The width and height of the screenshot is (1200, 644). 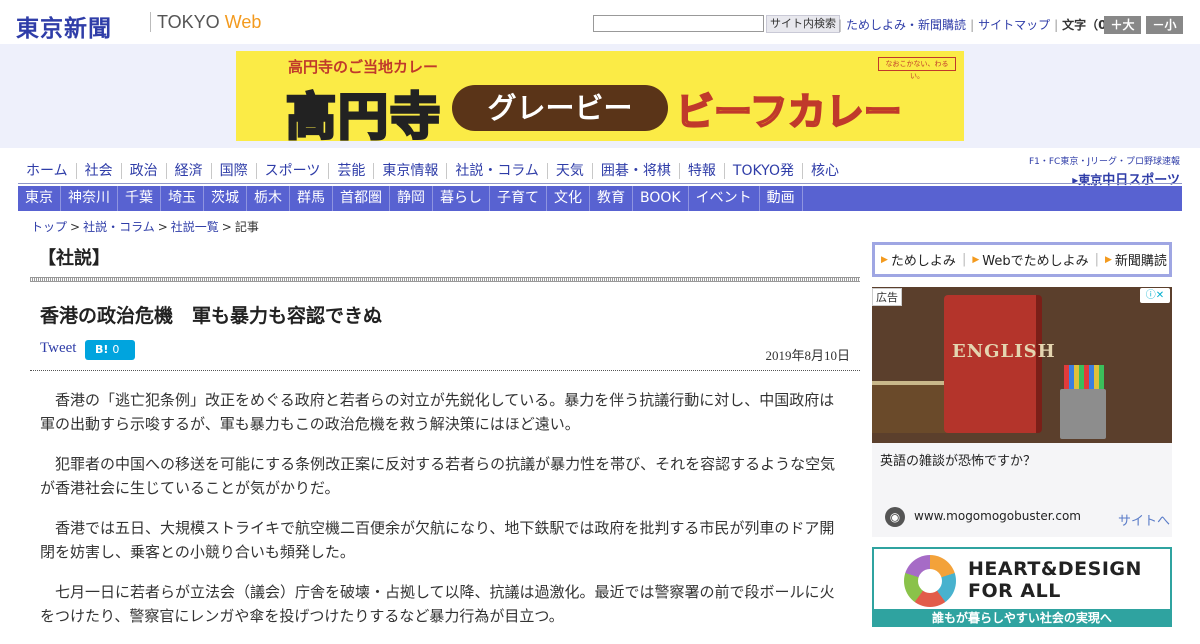 I want to click on region-nav-item: 茨城, so click(x=225, y=198).